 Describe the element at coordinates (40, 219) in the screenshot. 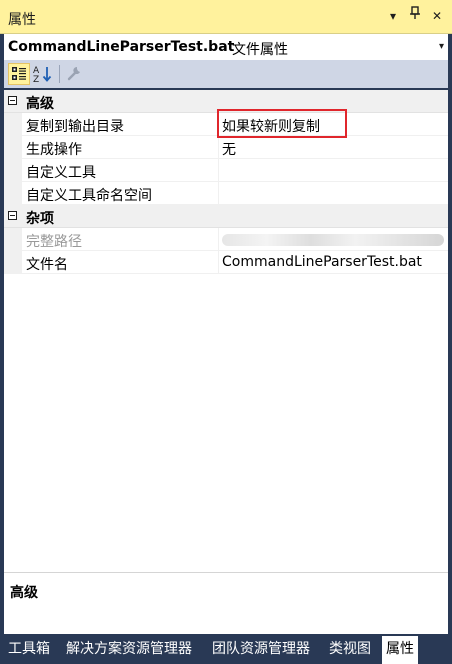

I see `category-label: 杂项` at that location.